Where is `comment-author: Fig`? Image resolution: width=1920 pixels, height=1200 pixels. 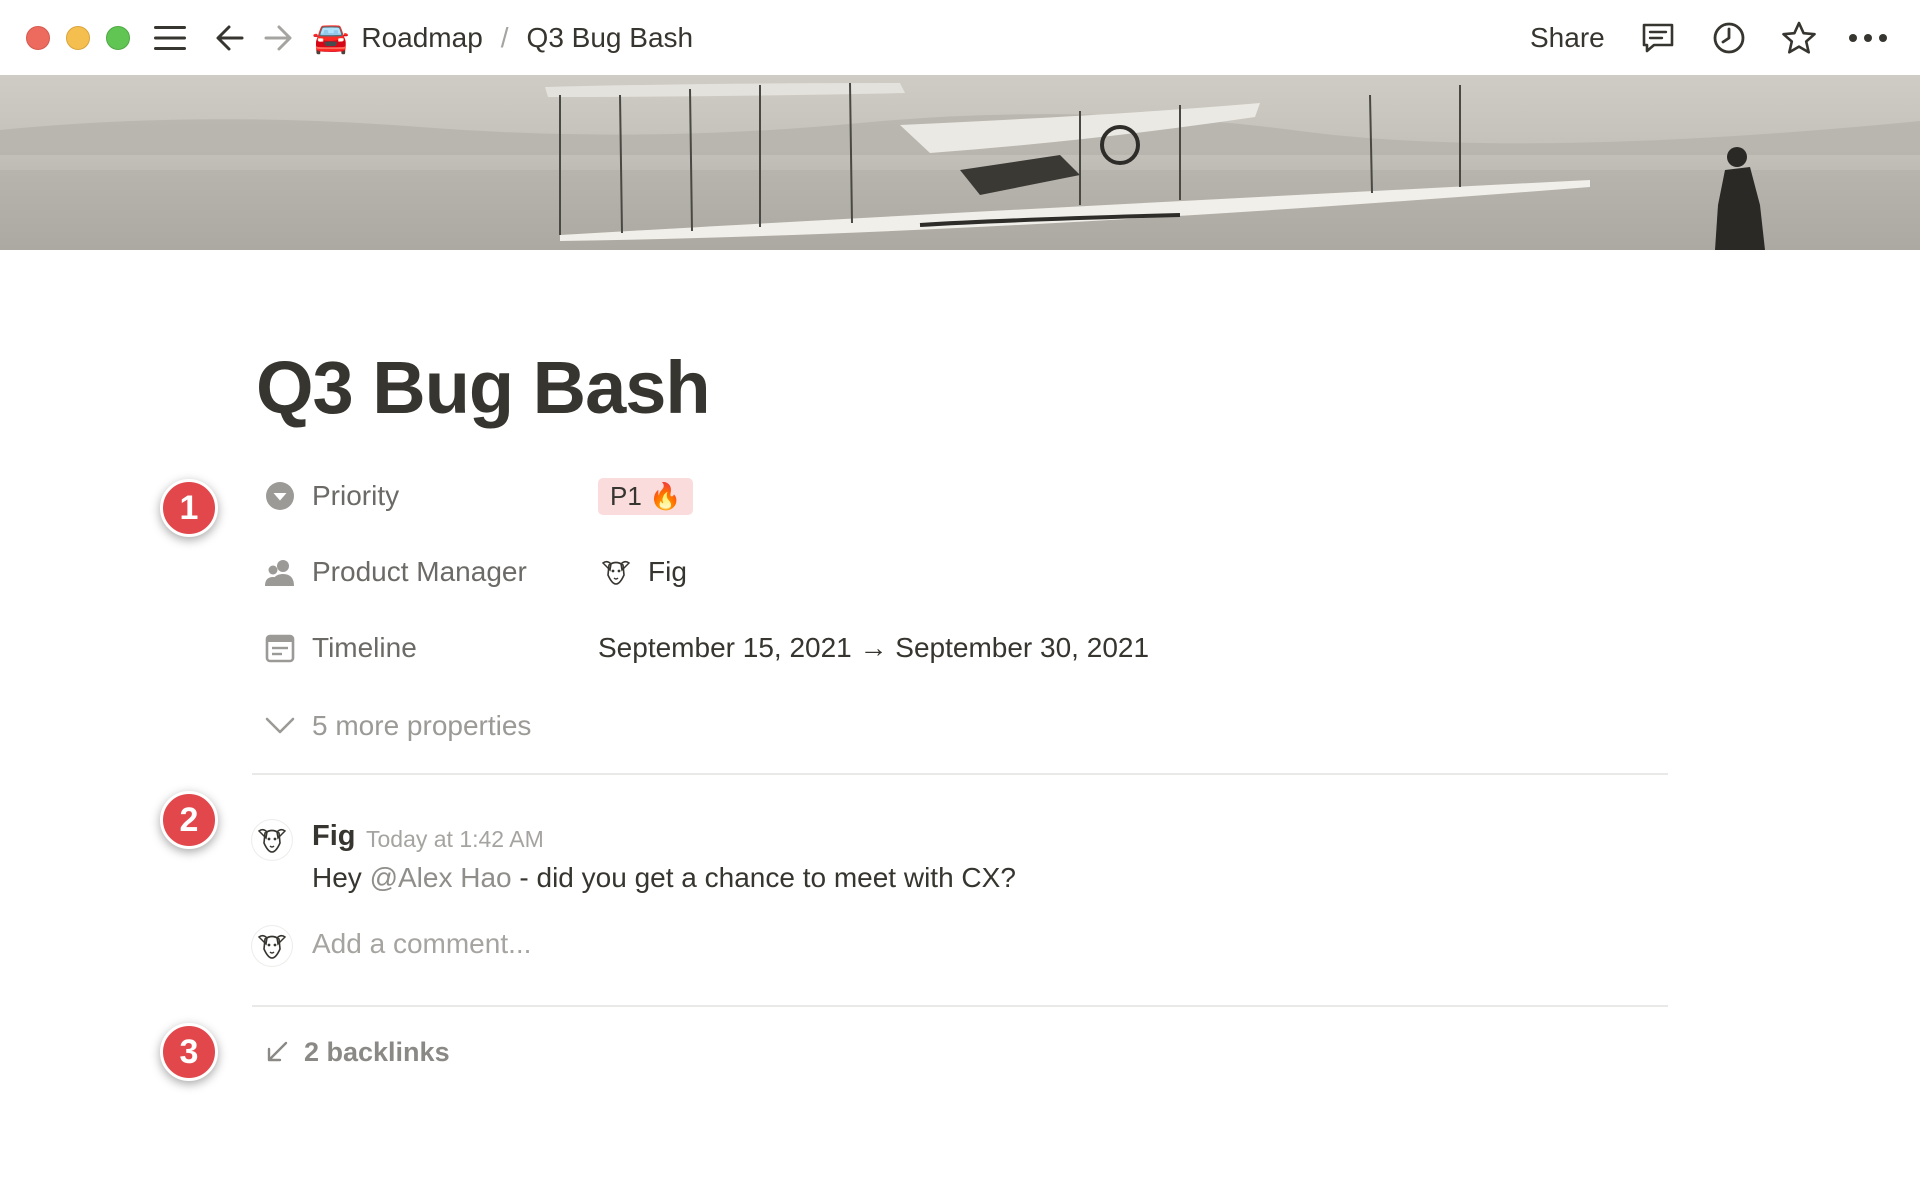
comment-author: Fig is located at coordinates (334, 836).